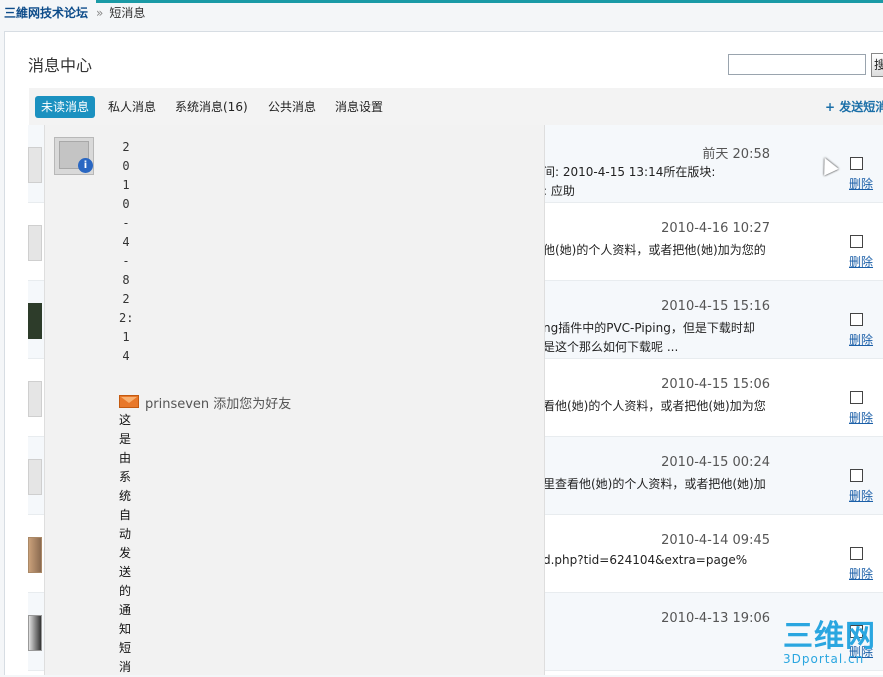 This screenshot has width=883, height=677. I want to click on message-preview: d.php?tid=624104&extra=page%, so click(645, 560).